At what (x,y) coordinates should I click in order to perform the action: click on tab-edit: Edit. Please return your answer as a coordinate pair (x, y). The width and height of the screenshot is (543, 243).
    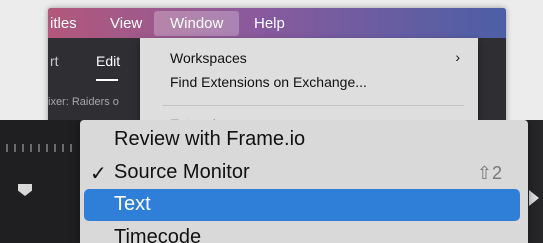
    Looking at the image, I should click on (108, 61).